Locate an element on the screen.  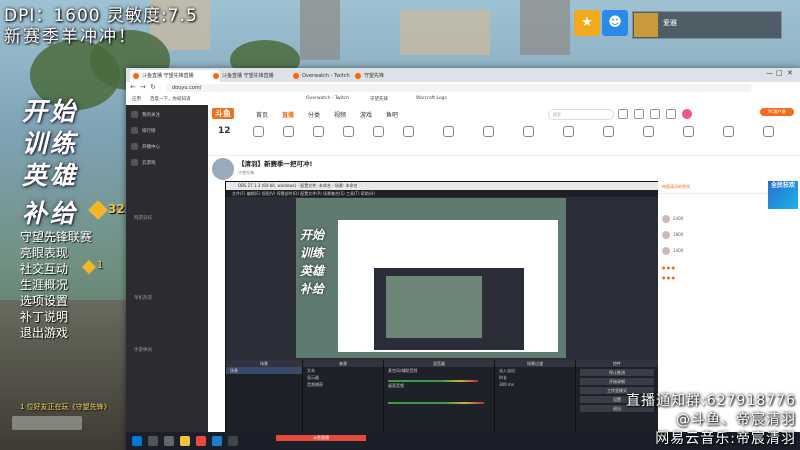
sidebar-section-online-games: 网游竞技 is located at coordinates (143, 218).